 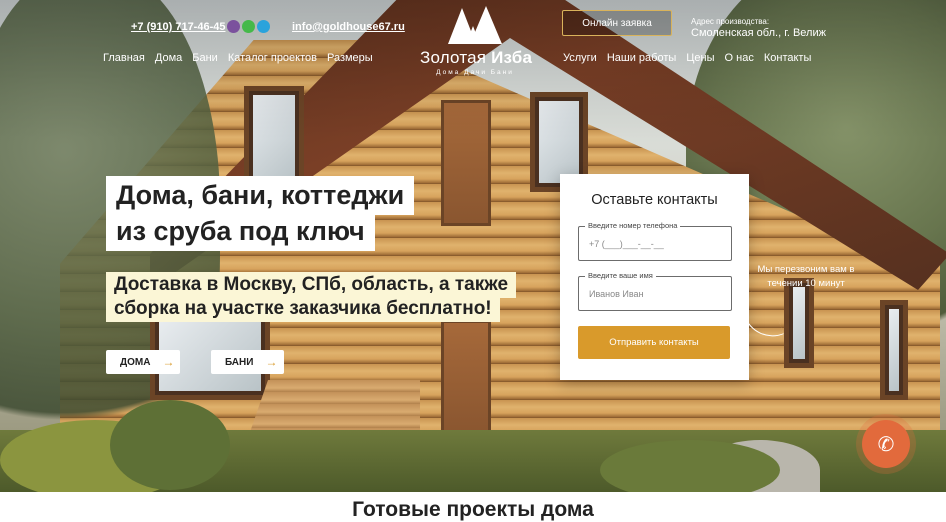 I want to click on nav-item-catalog: Каталог проектов, so click(x=272, y=58).